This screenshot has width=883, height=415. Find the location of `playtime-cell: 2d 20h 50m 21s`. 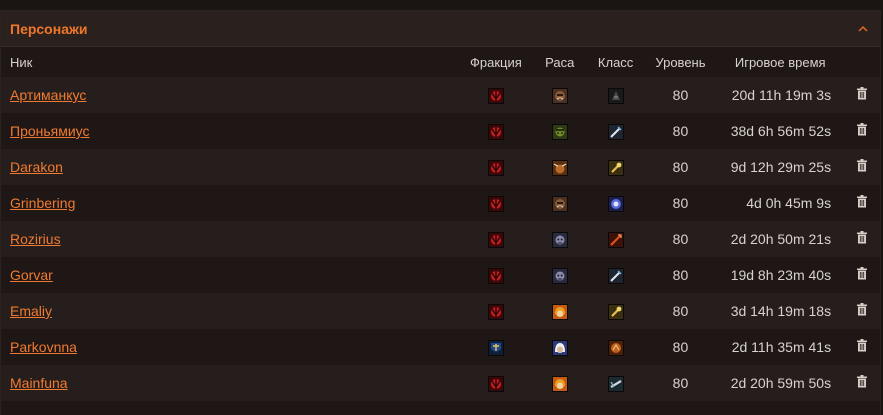

playtime-cell: 2d 20h 50m 21s is located at coordinates (781, 239).